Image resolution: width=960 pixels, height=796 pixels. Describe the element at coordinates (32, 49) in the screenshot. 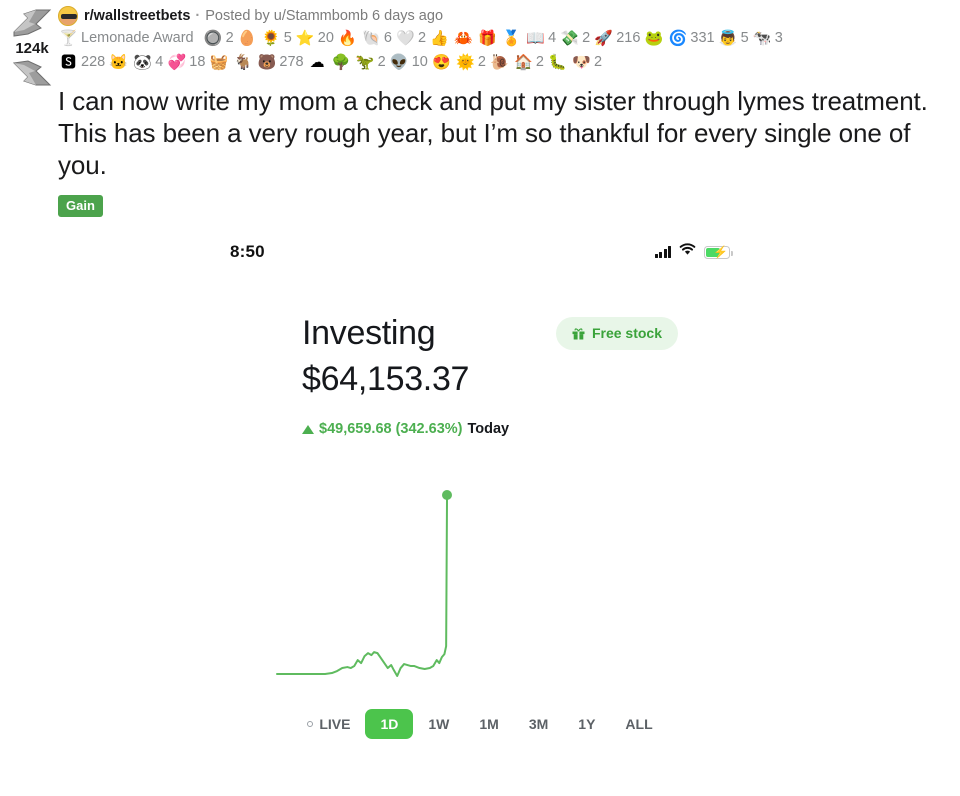

I see `vote-box: 124k` at that location.